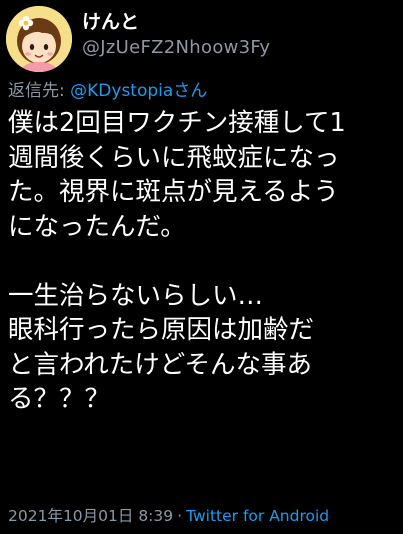 The height and width of the screenshot is (534, 403). I want to click on cartoon-avatar-icon, so click(39, 39).